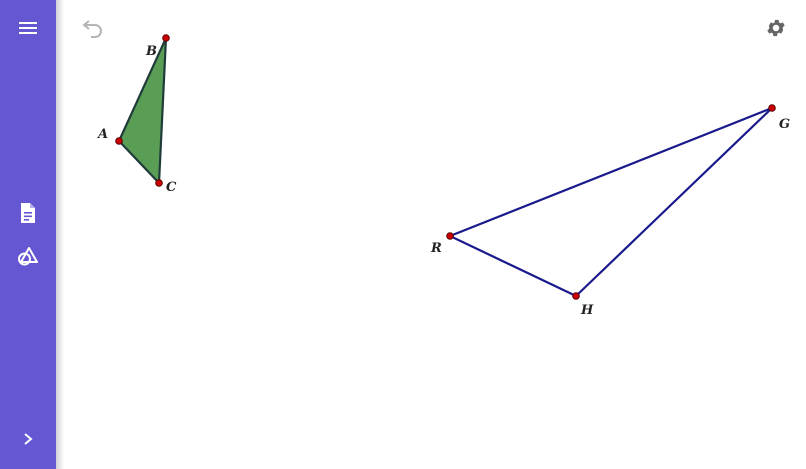 The height and width of the screenshot is (469, 806). Describe the element at coordinates (450, 236) in the screenshot. I see `point-r` at that location.